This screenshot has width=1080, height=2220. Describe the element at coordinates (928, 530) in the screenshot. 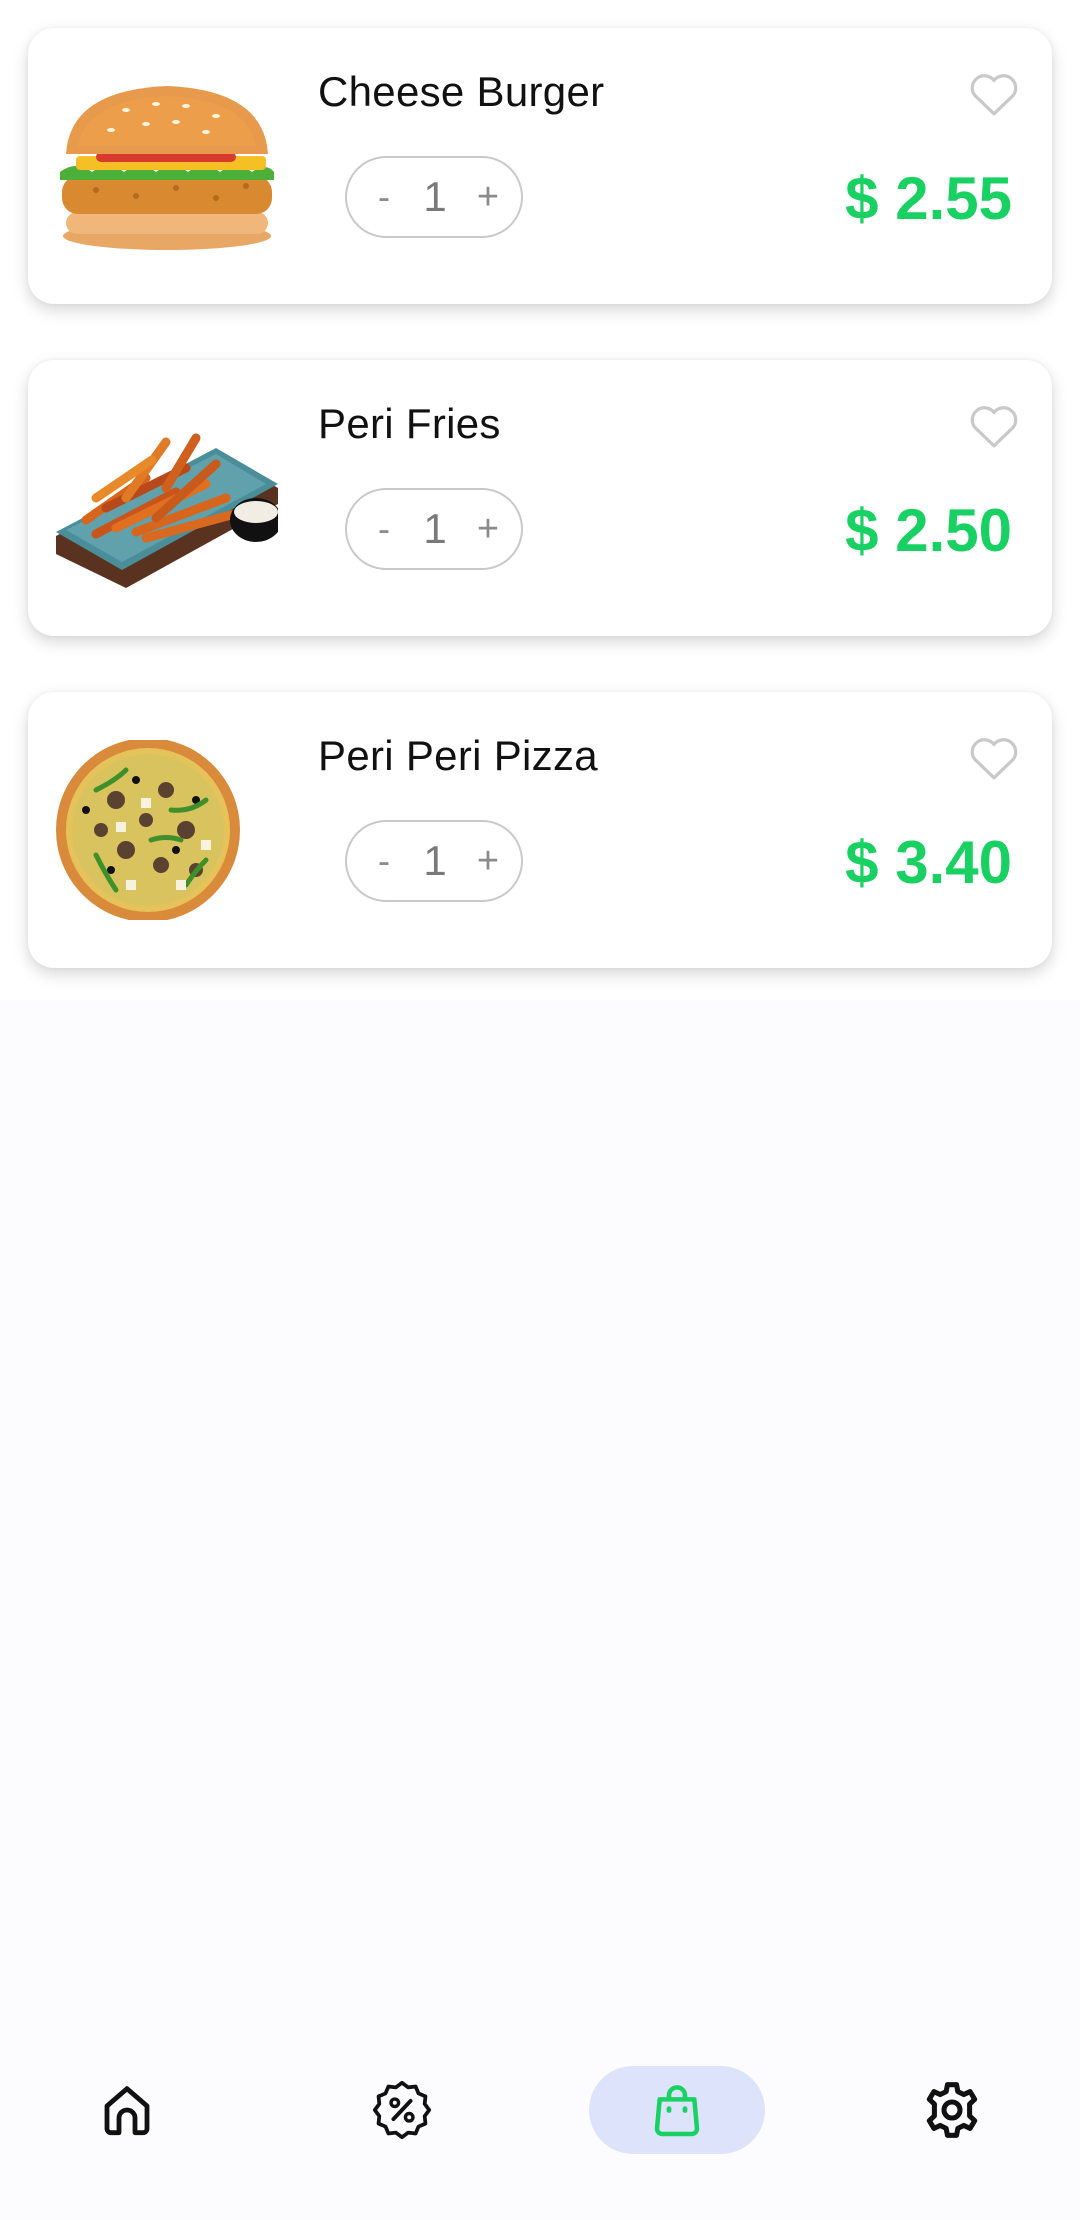

I see `item-price: $ 2.50` at that location.